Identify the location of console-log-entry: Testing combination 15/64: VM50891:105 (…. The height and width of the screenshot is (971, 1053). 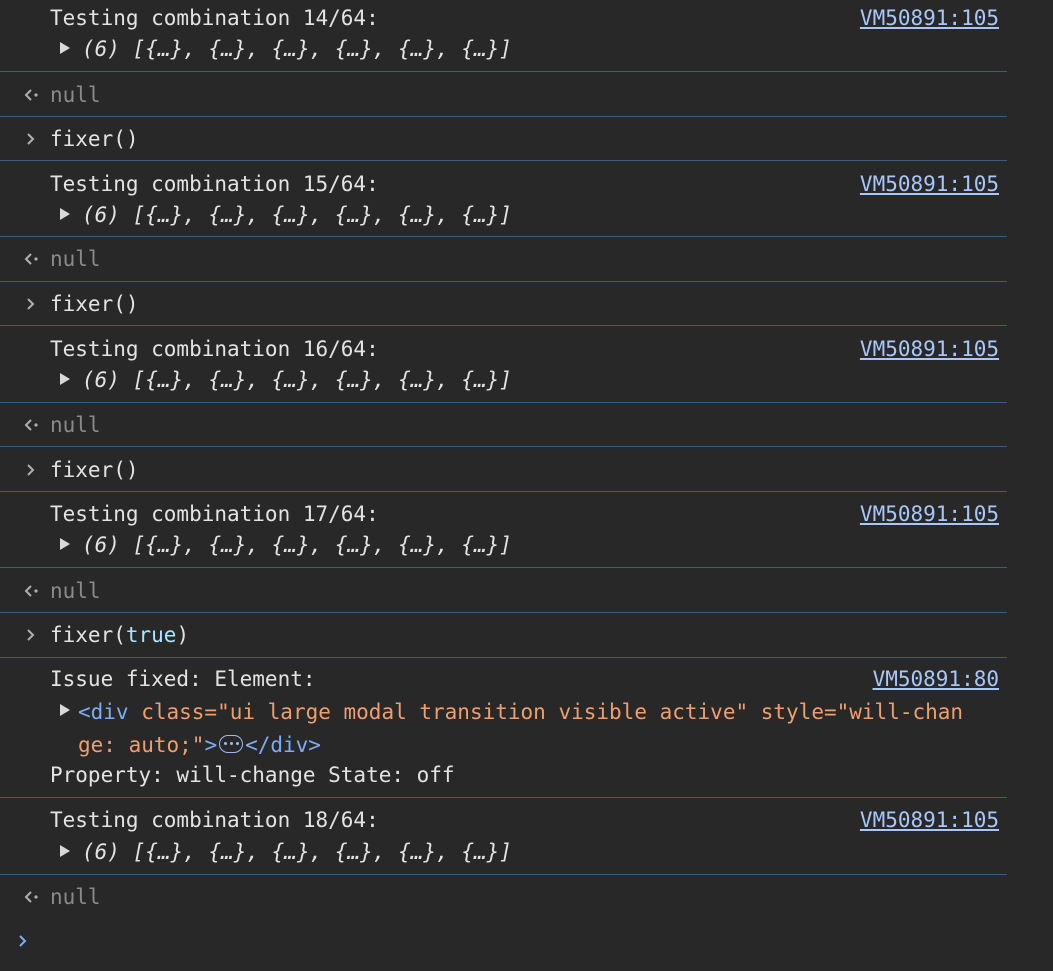
(503, 199).